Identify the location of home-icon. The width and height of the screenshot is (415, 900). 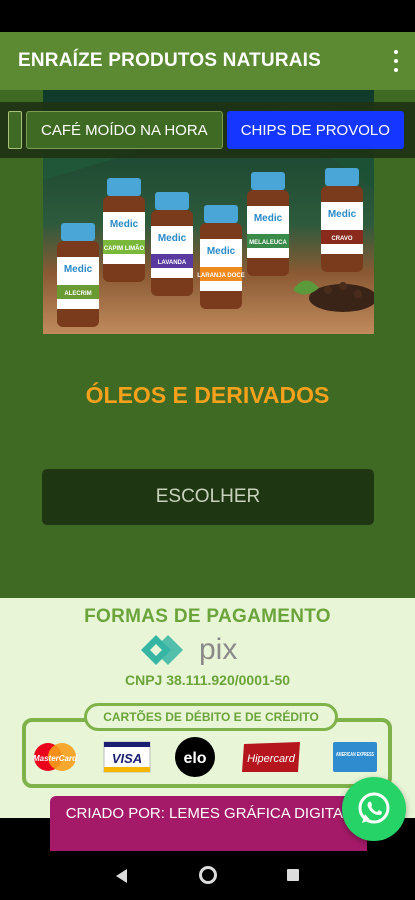
(208, 875).